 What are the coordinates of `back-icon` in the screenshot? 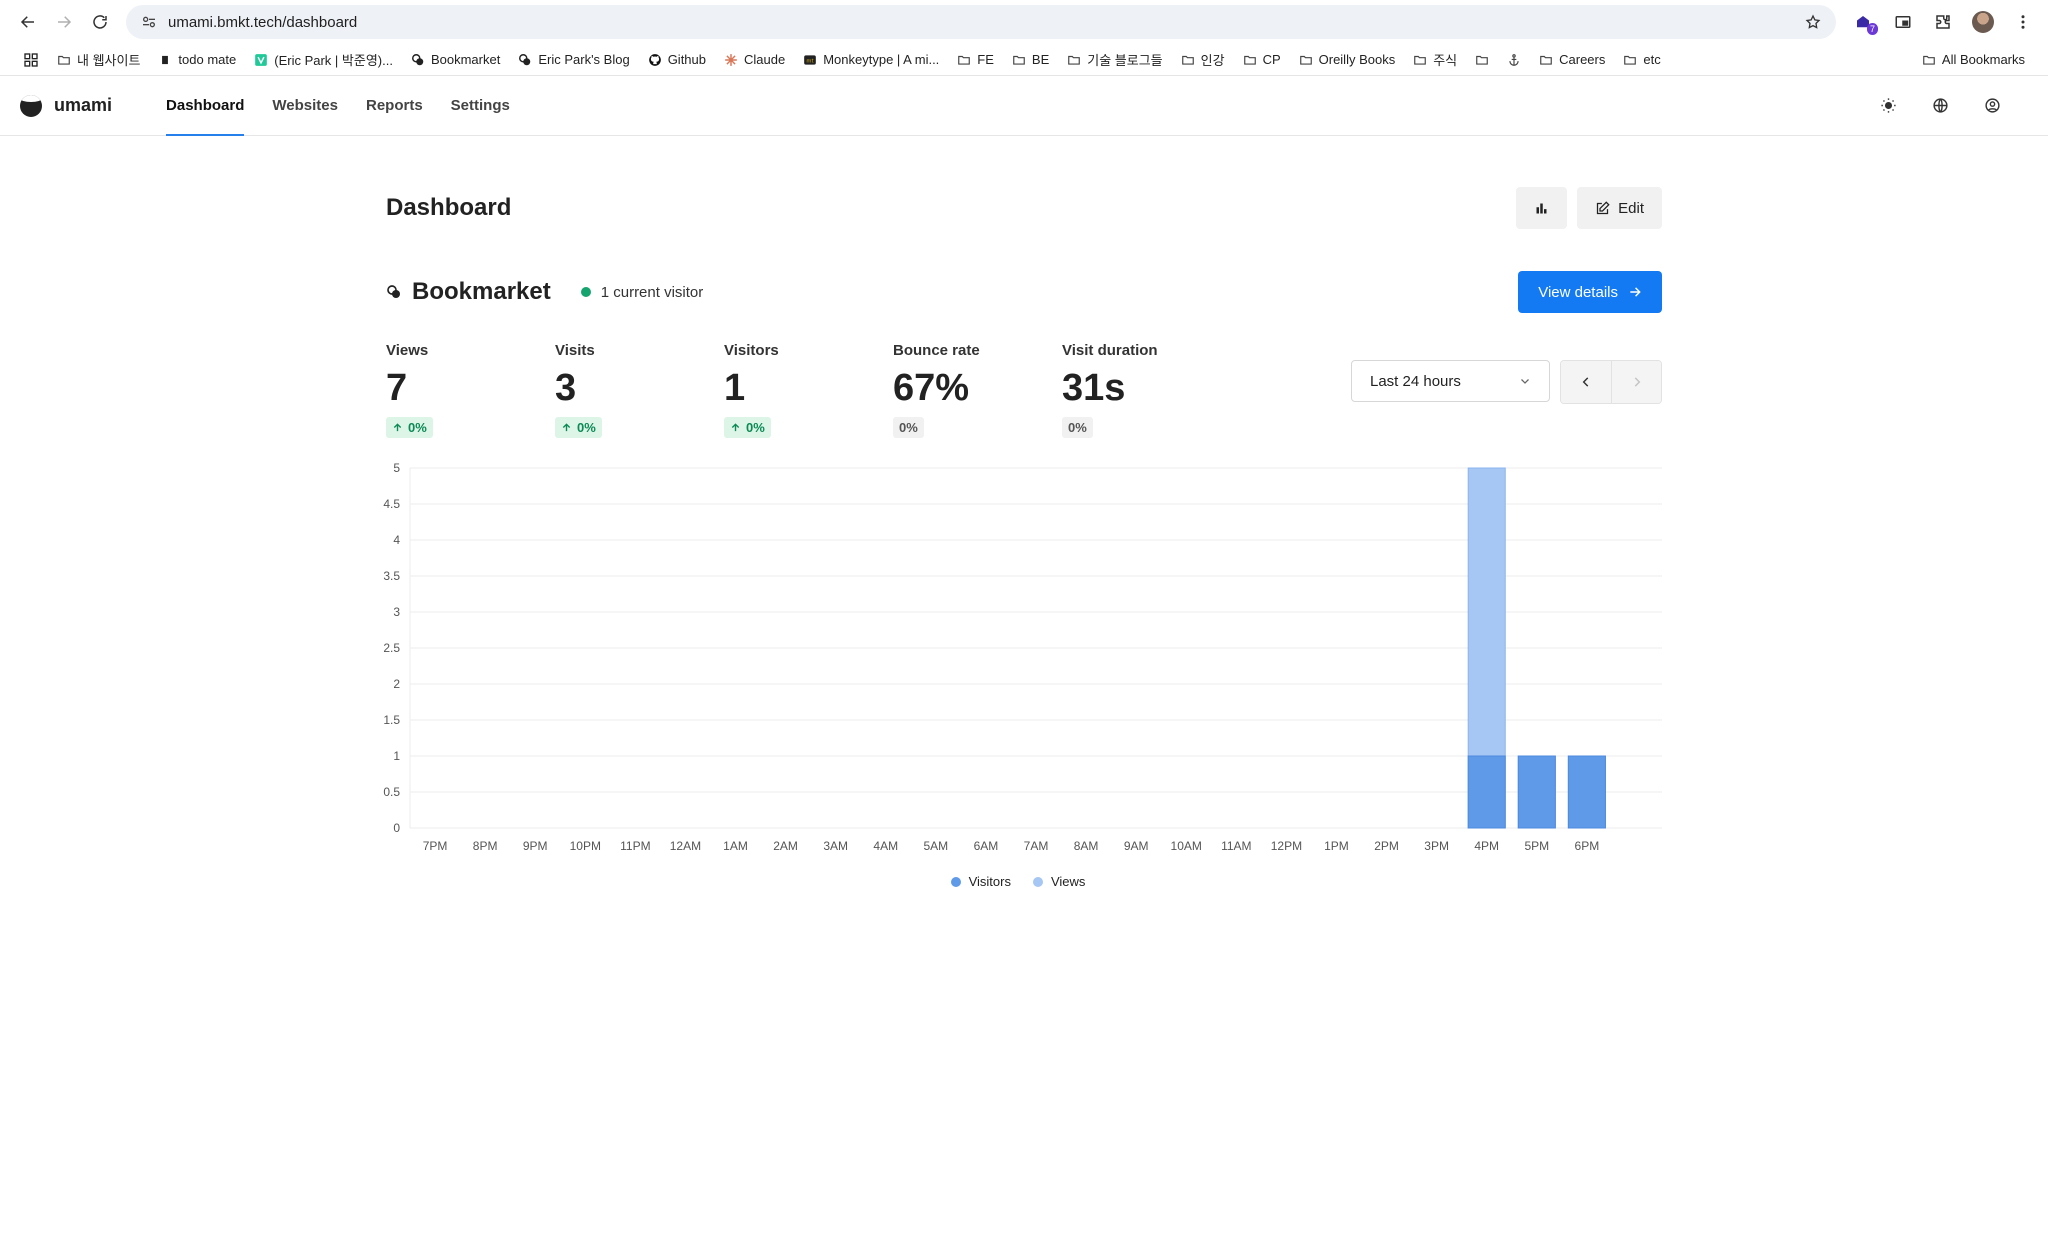 It's located at (28, 22).